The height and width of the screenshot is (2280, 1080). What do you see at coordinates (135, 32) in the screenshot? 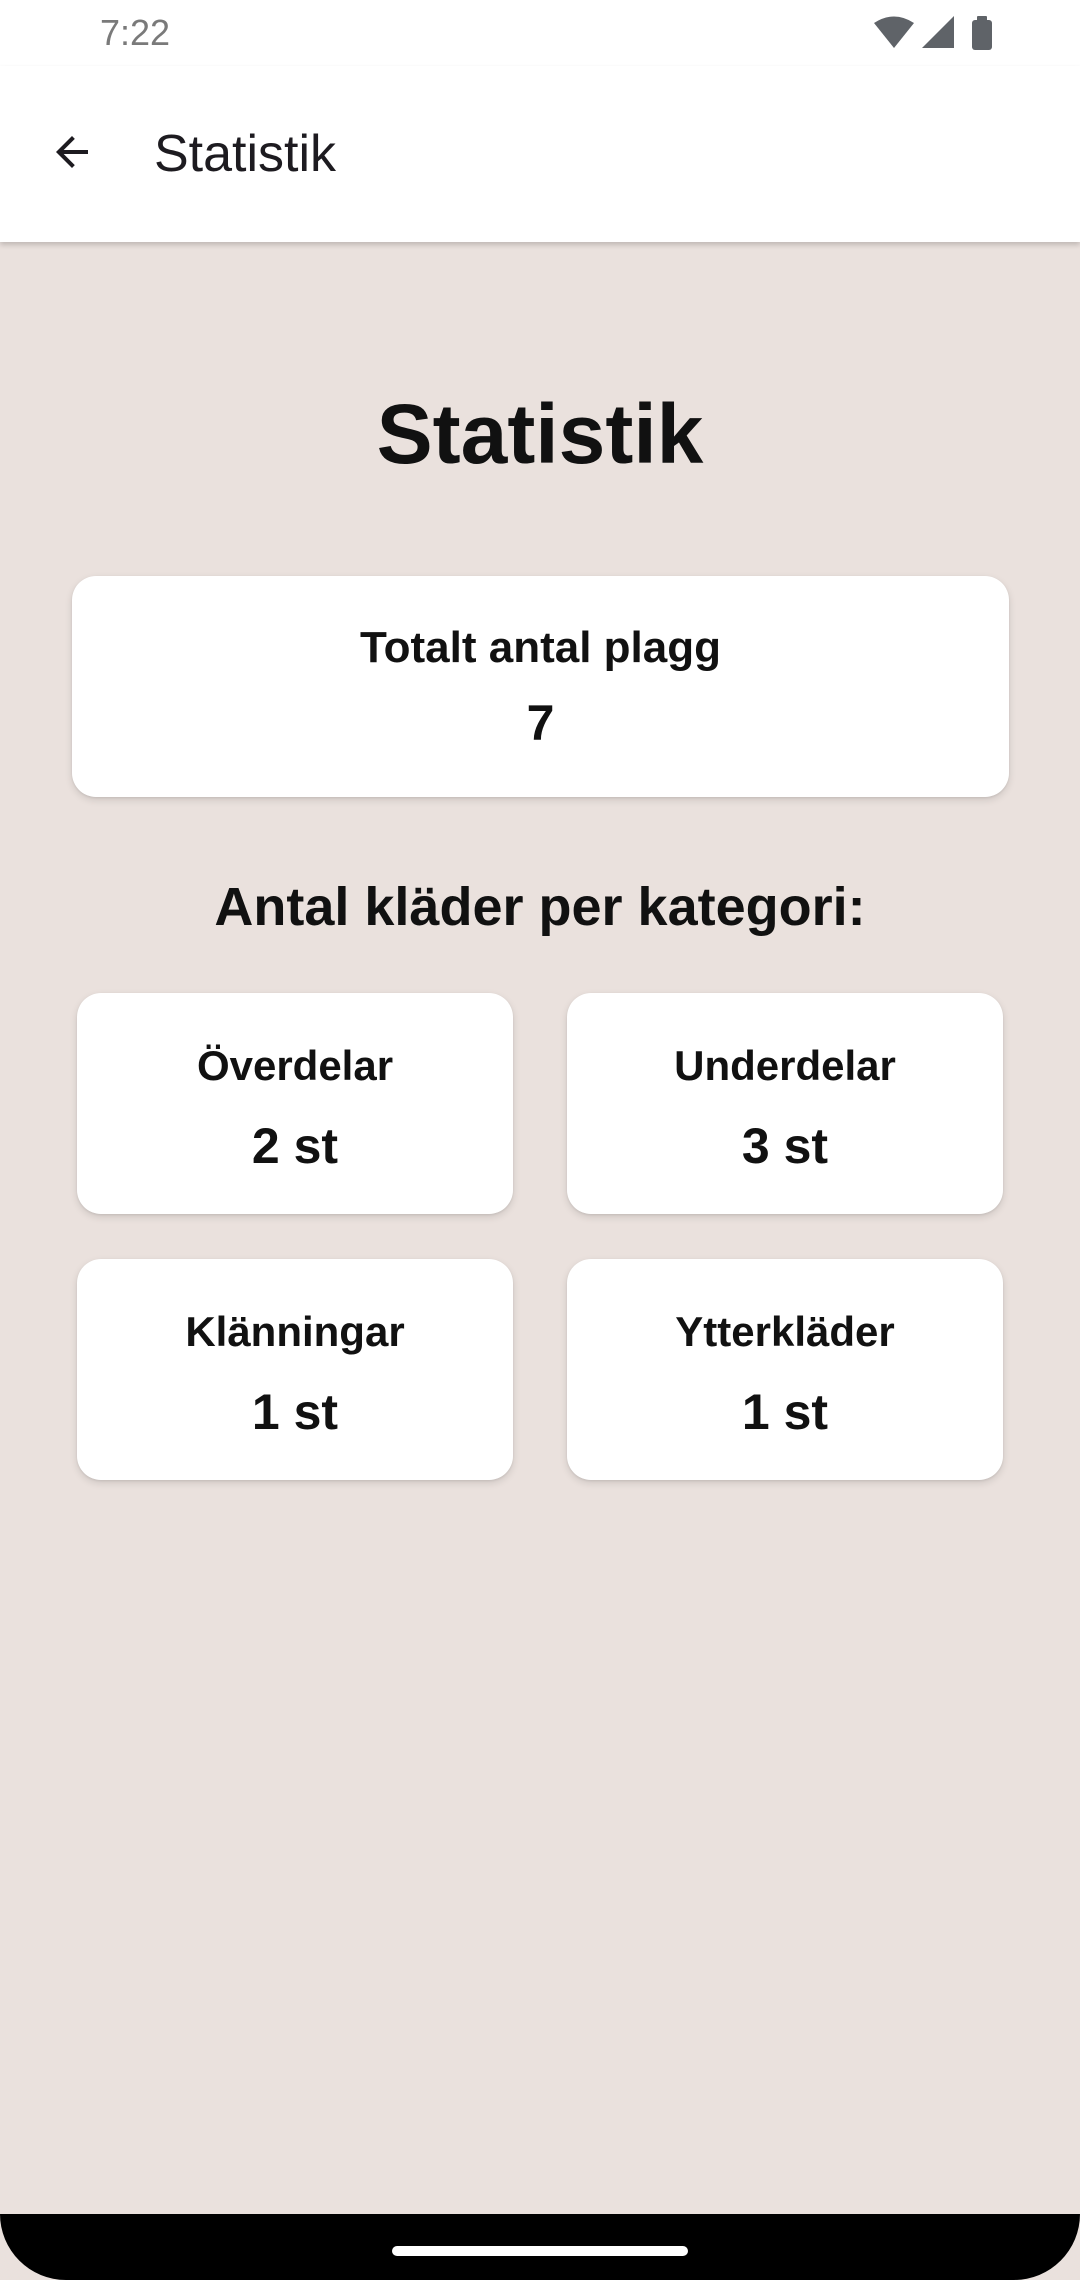
I see `status-time: 7:22` at bounding box center [135, 32].